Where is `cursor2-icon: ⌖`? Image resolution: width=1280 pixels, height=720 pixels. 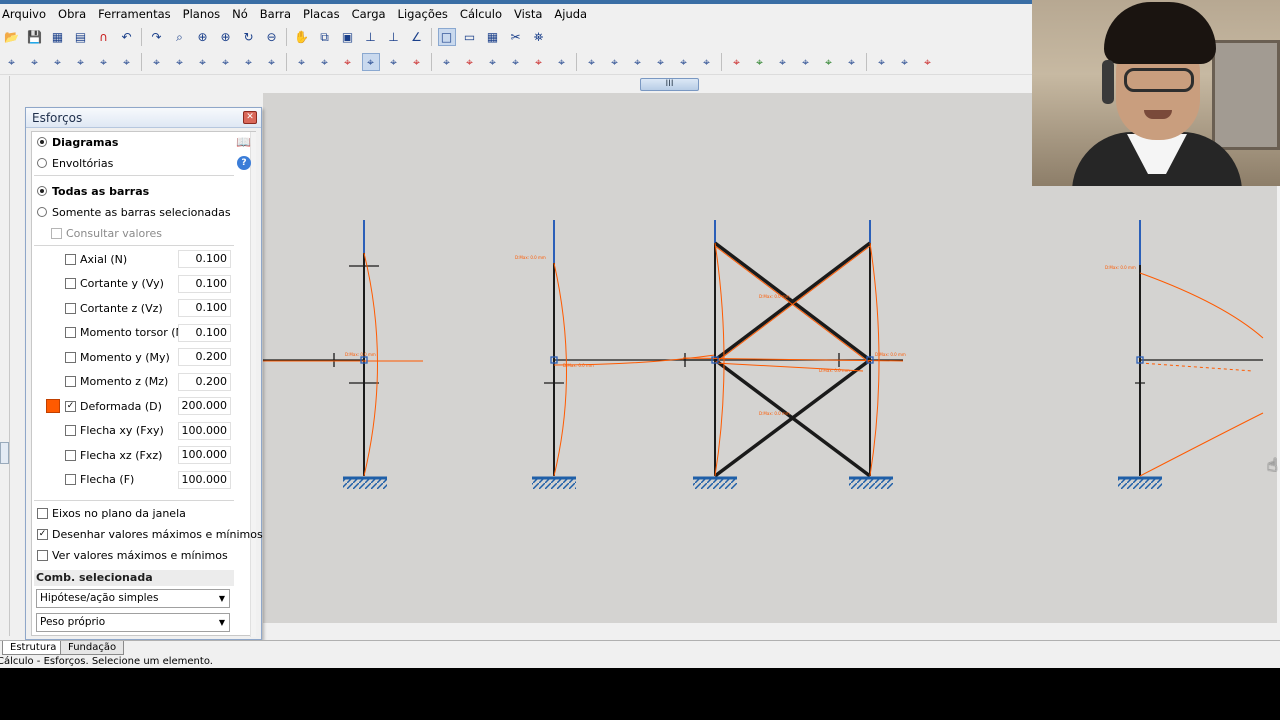
cursor2-icon: ⌖ is located at coordinates (806, 62).